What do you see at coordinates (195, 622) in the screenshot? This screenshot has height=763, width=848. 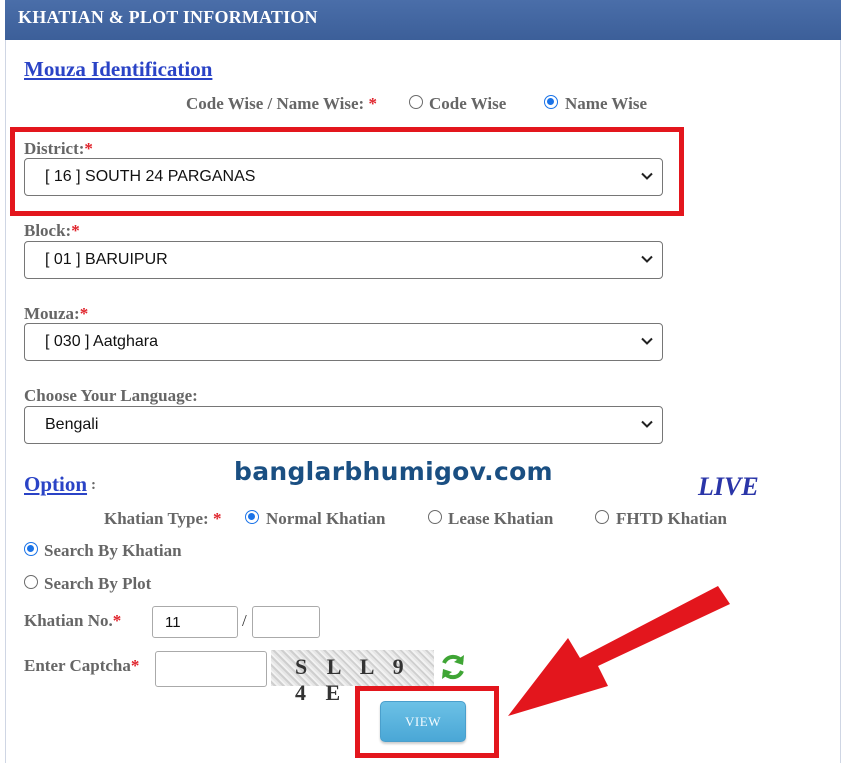 I see `khatian-no-input: 11` at bounding box center [195, 622].